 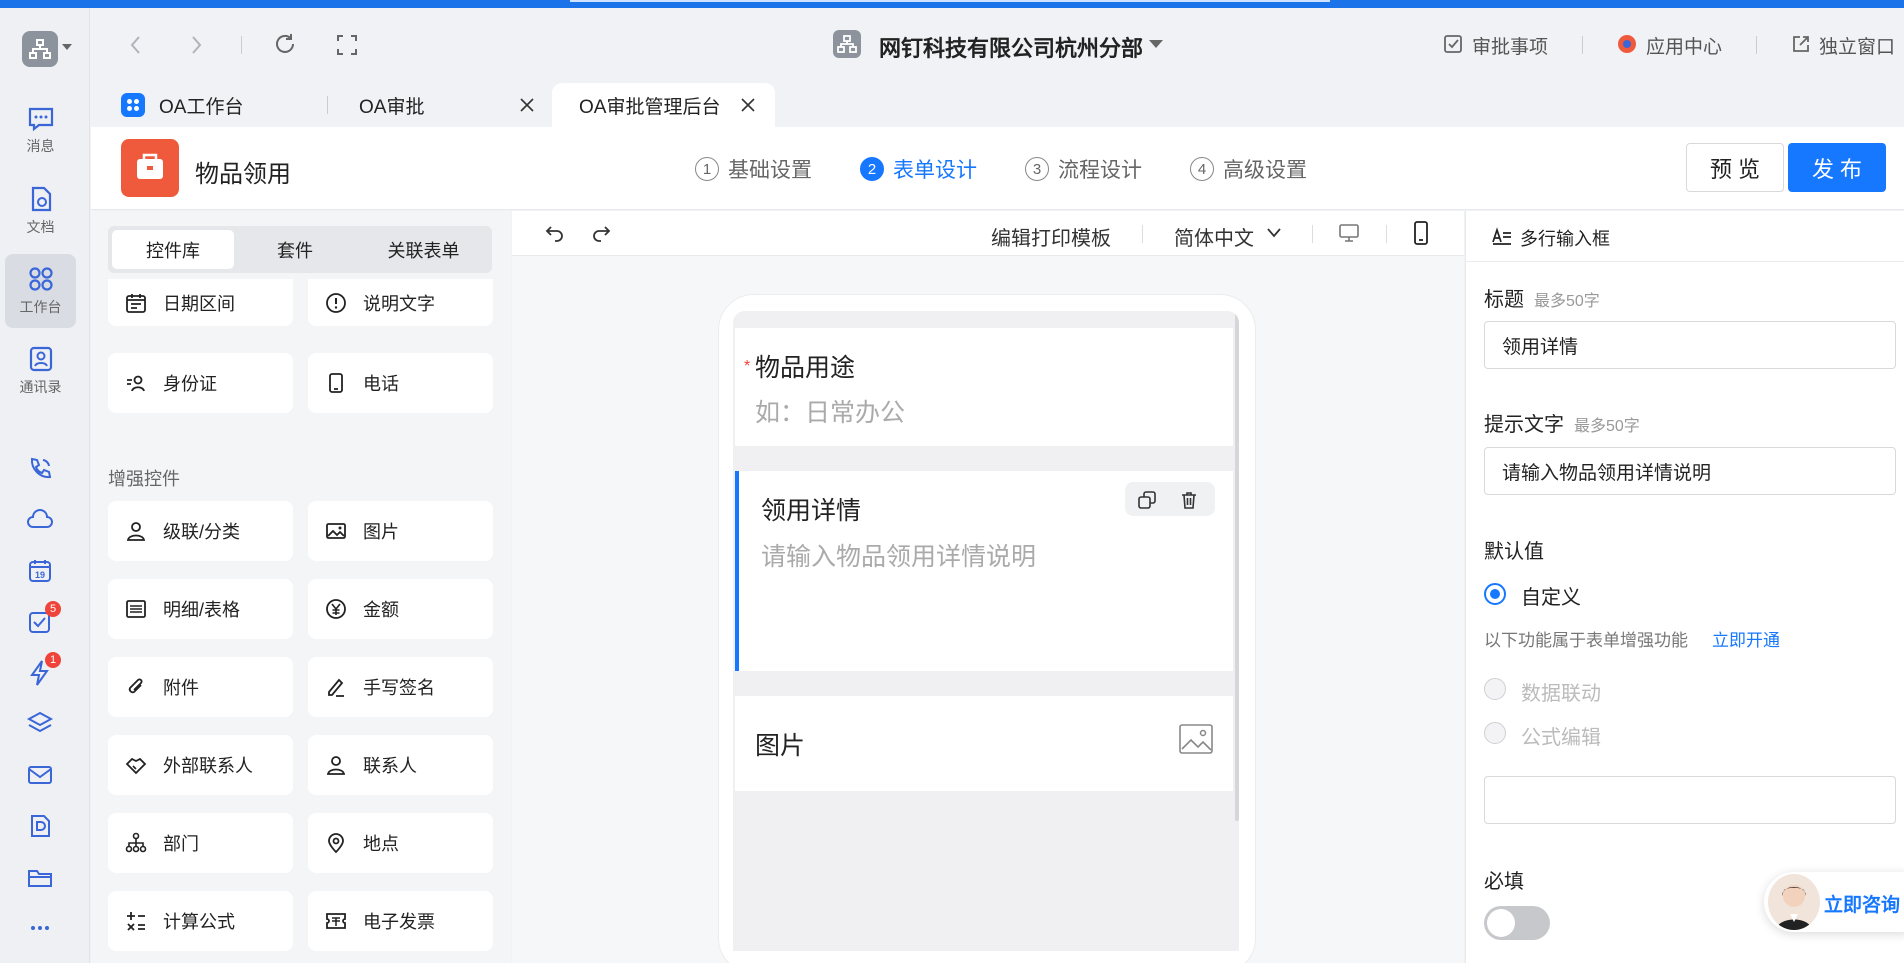 I want to click on form-field-item-image: 图片, so click(x=984, y=743).